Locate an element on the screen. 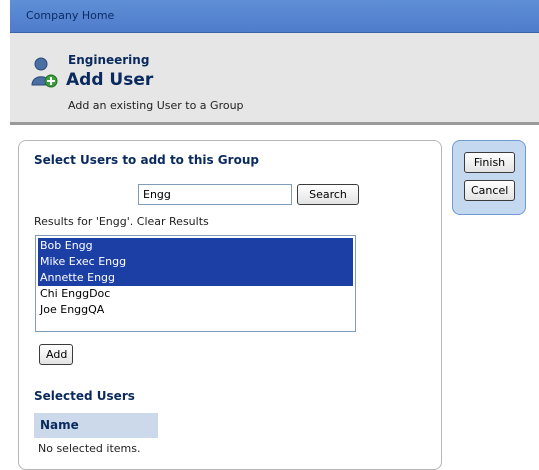 This screenshot has height=470, width=539. group-context-label: Engineering is located at coordinates (109, 60).